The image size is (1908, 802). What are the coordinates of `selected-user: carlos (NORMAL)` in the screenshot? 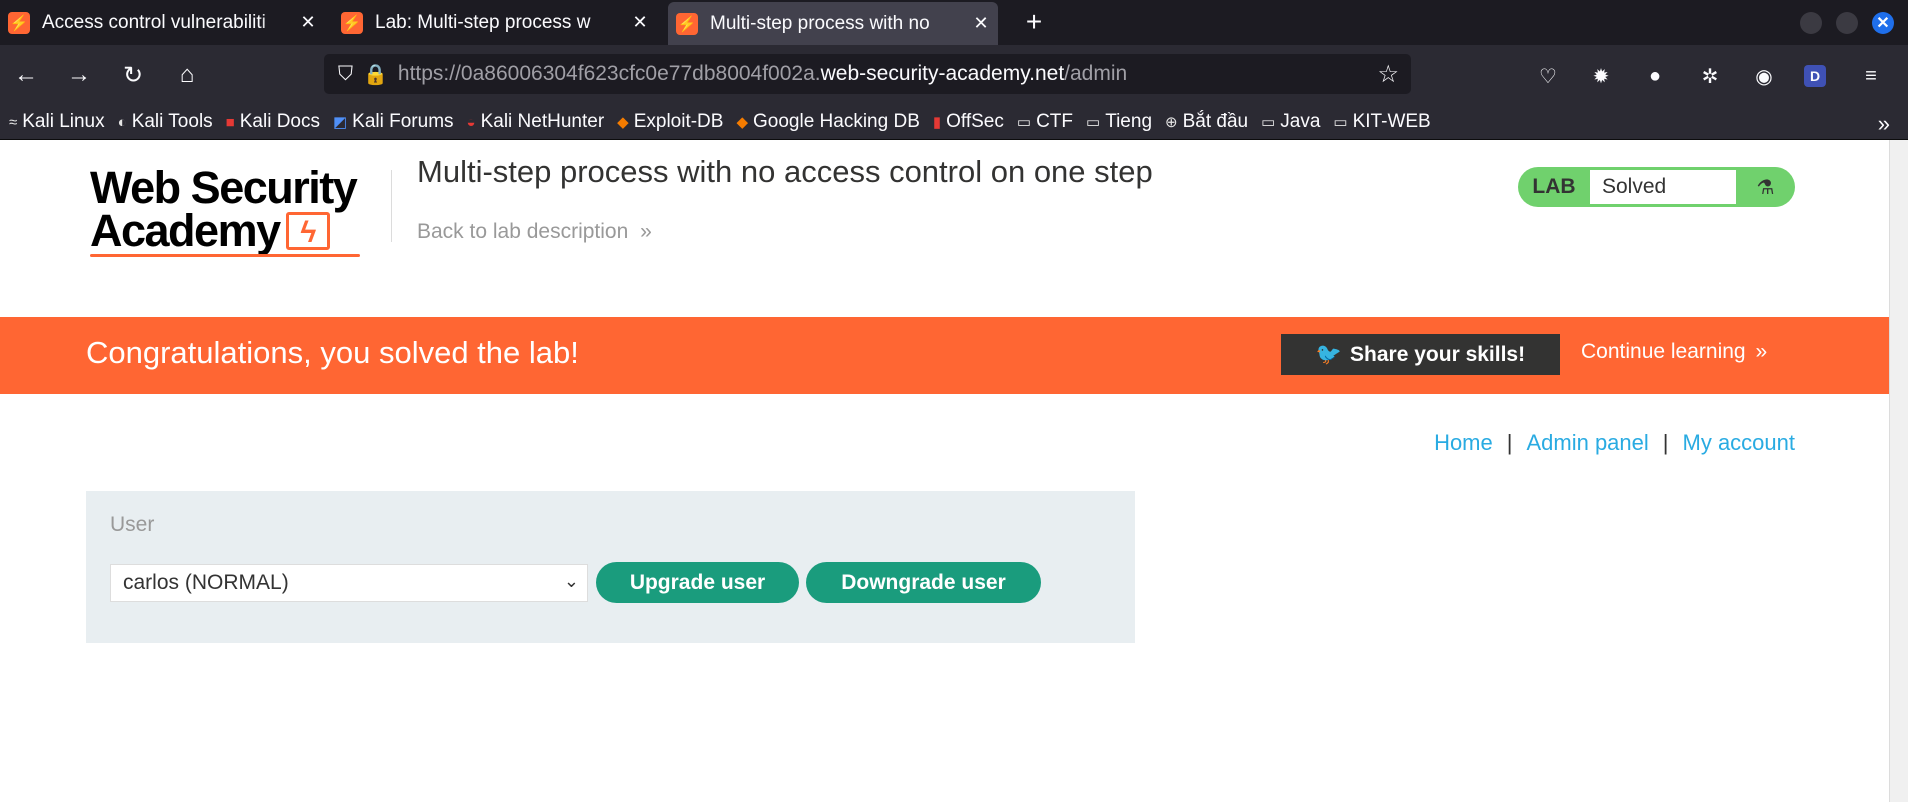 It's located at (206, 582).